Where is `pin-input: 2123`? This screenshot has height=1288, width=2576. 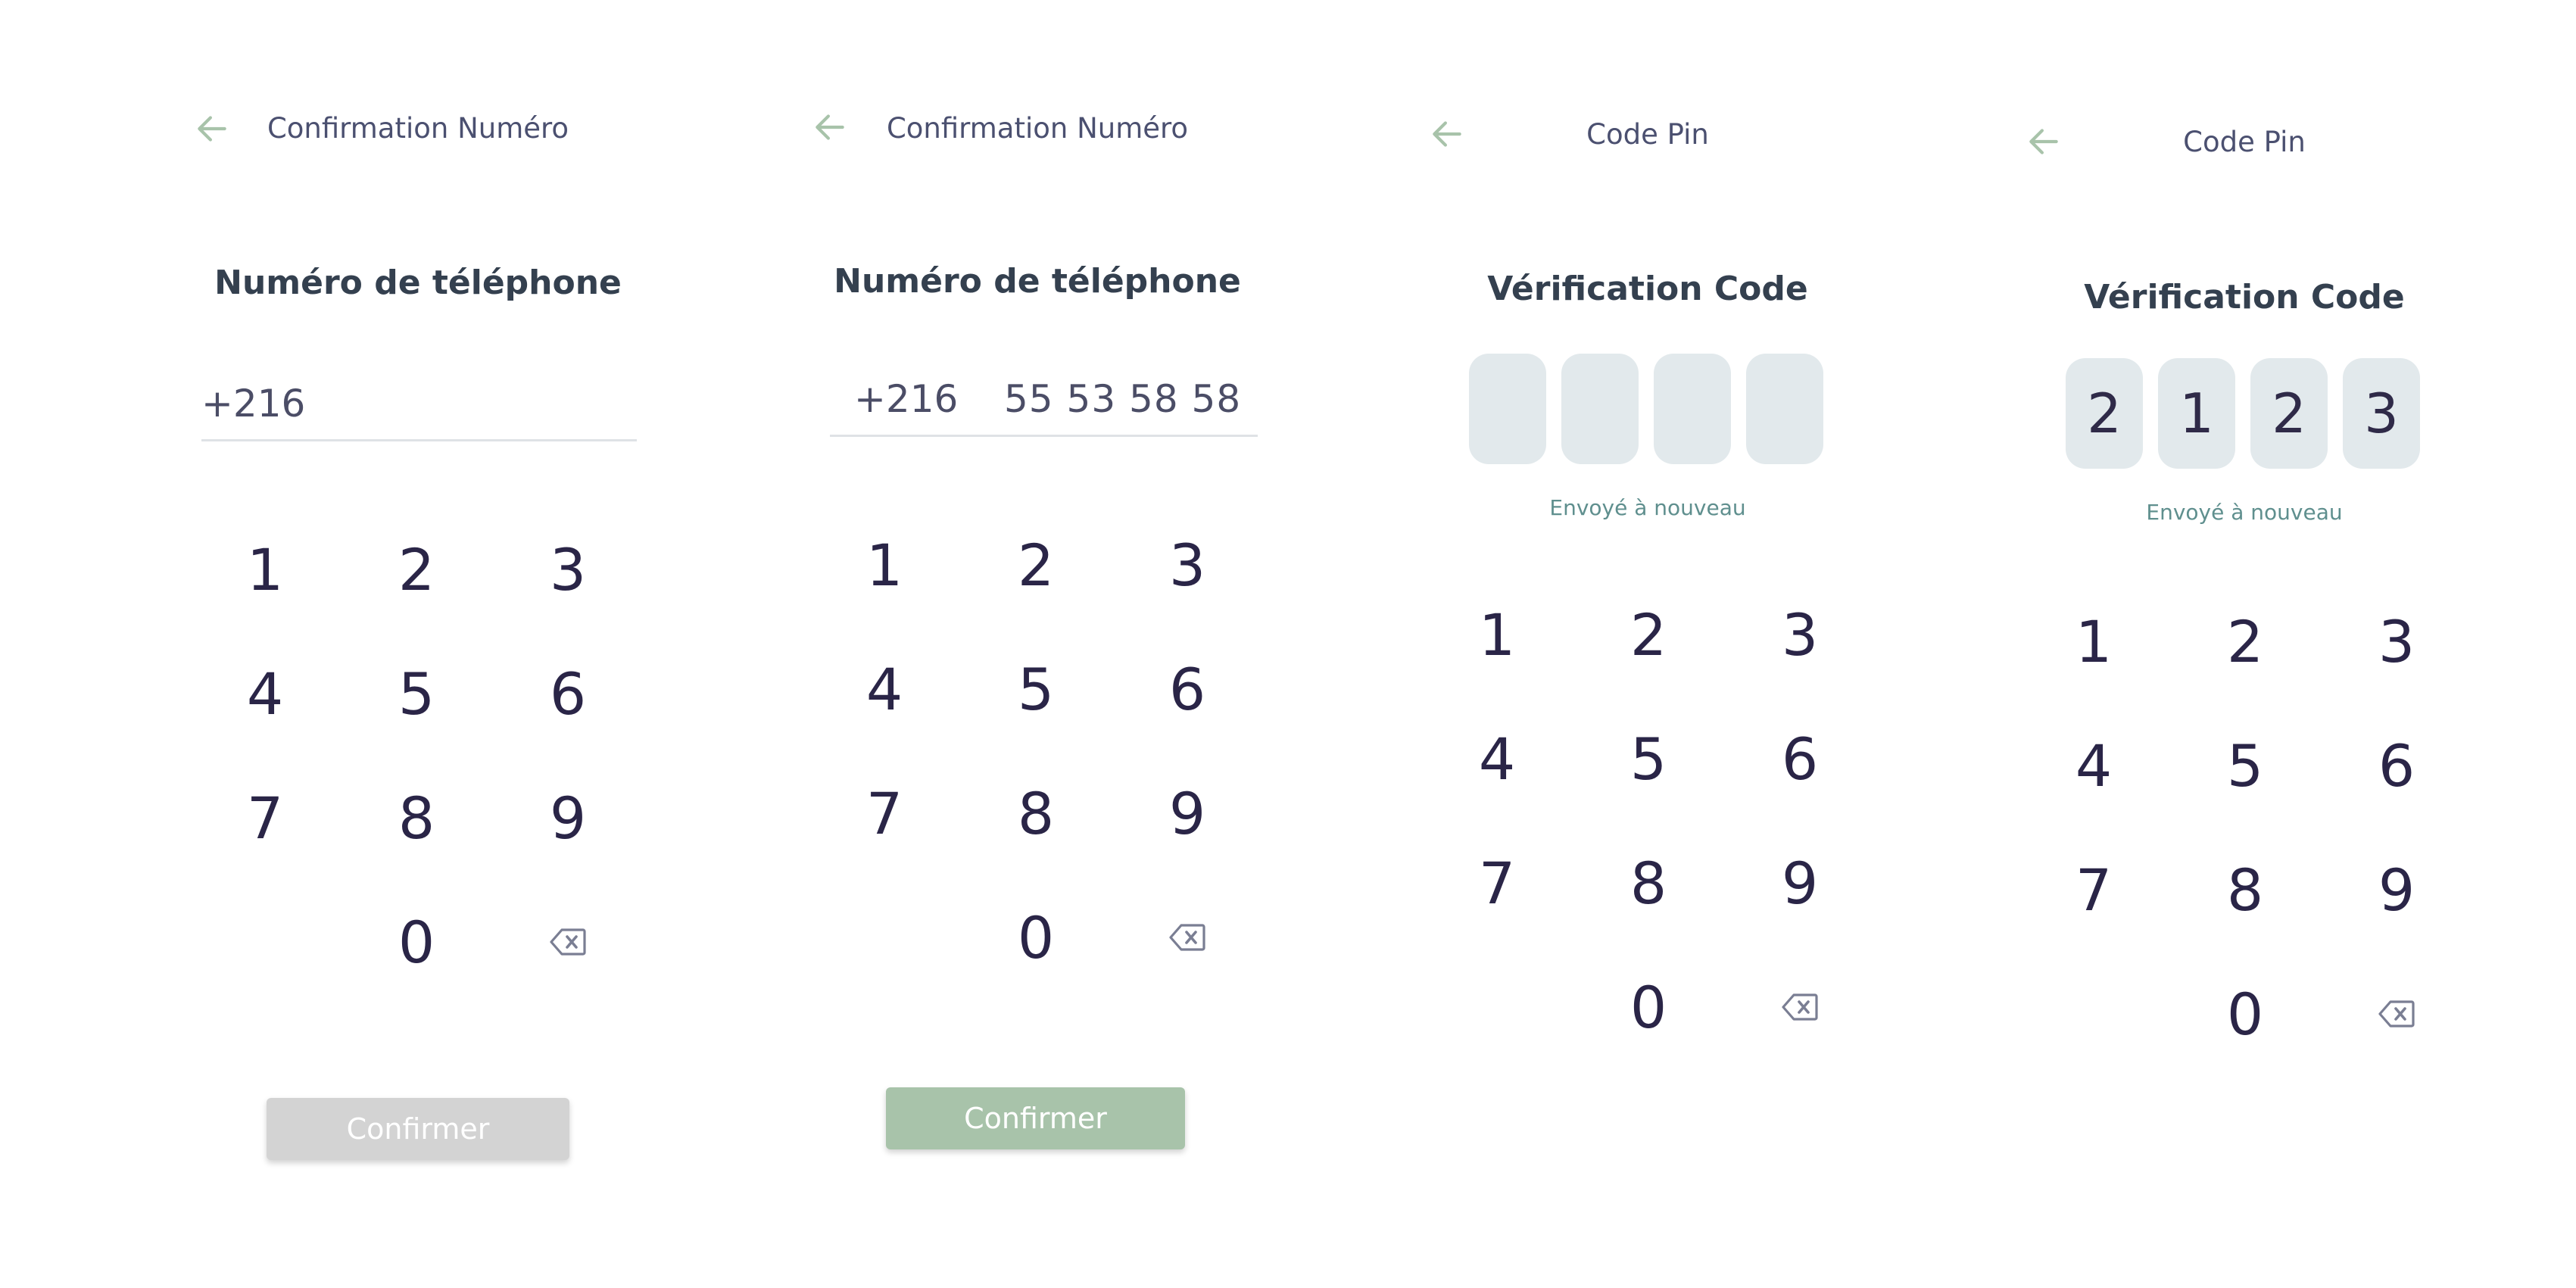
pin-input: 2123 is located at coordinates (2243, 413).